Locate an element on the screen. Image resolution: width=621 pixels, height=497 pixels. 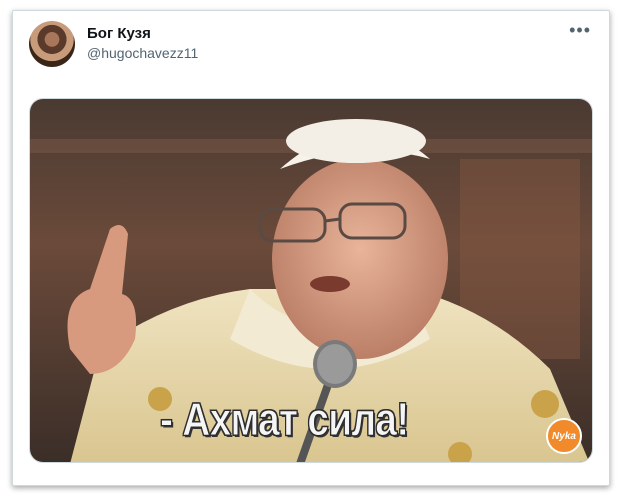
watermark-badge: Nyka is located at coordinates (564, 436).